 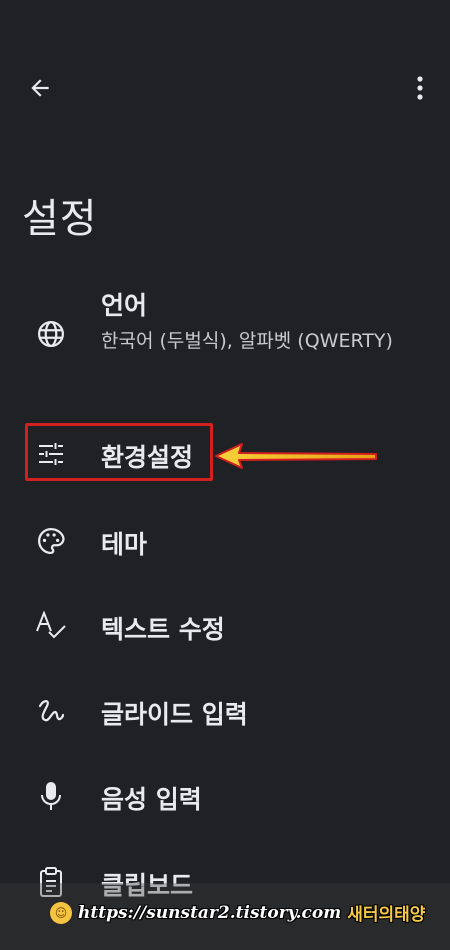 I want to click on palette-icon, so click(x=51, y=541).